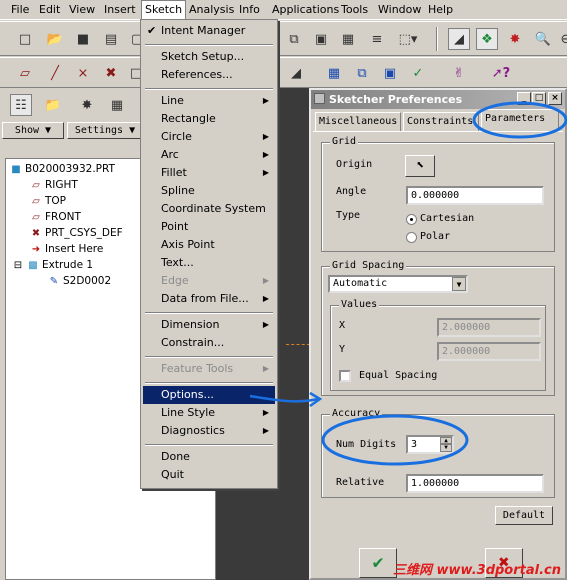  I want to click on menu-item-dimension: Dimension ▶, so click(209, 325).